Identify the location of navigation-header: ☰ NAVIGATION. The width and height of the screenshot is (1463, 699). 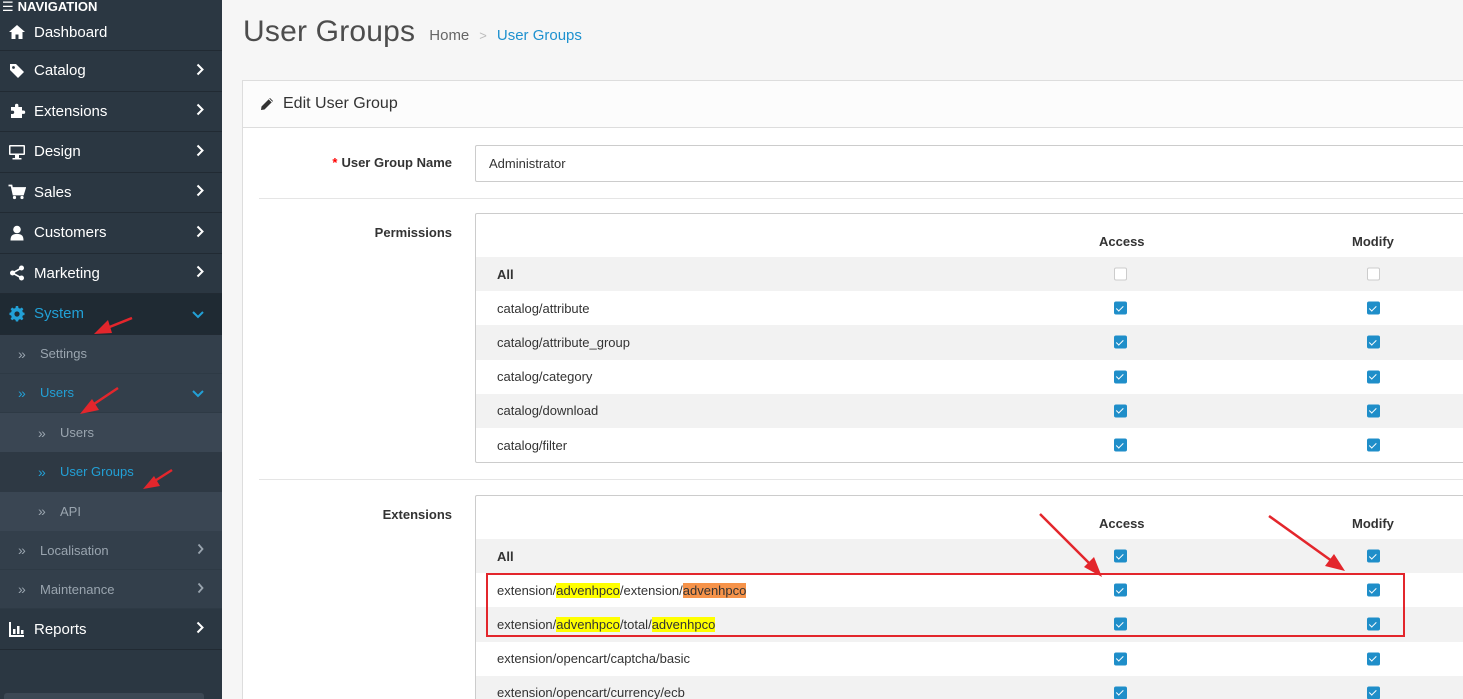
(111, 7).